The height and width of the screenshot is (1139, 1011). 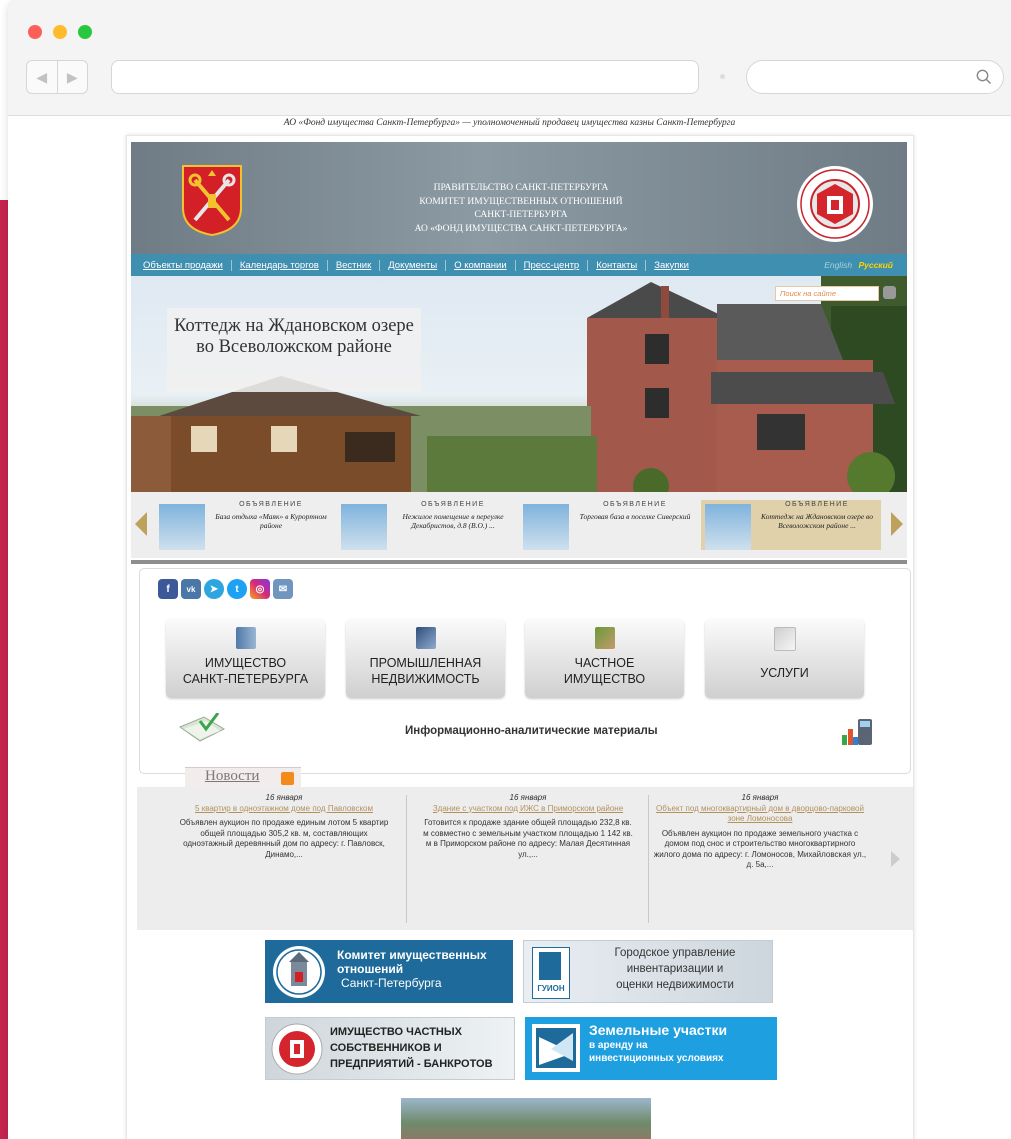 What do you see at coordinates (168, 589) in the screenshot?
I see `facebook-icon: f` at bounding box center [168, 589].